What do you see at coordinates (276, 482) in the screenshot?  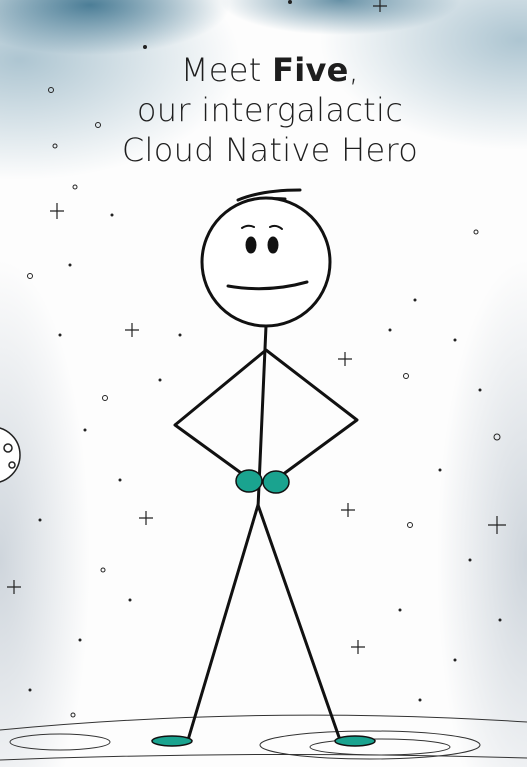 I see `right-hand` at bounding box center [276, 482].